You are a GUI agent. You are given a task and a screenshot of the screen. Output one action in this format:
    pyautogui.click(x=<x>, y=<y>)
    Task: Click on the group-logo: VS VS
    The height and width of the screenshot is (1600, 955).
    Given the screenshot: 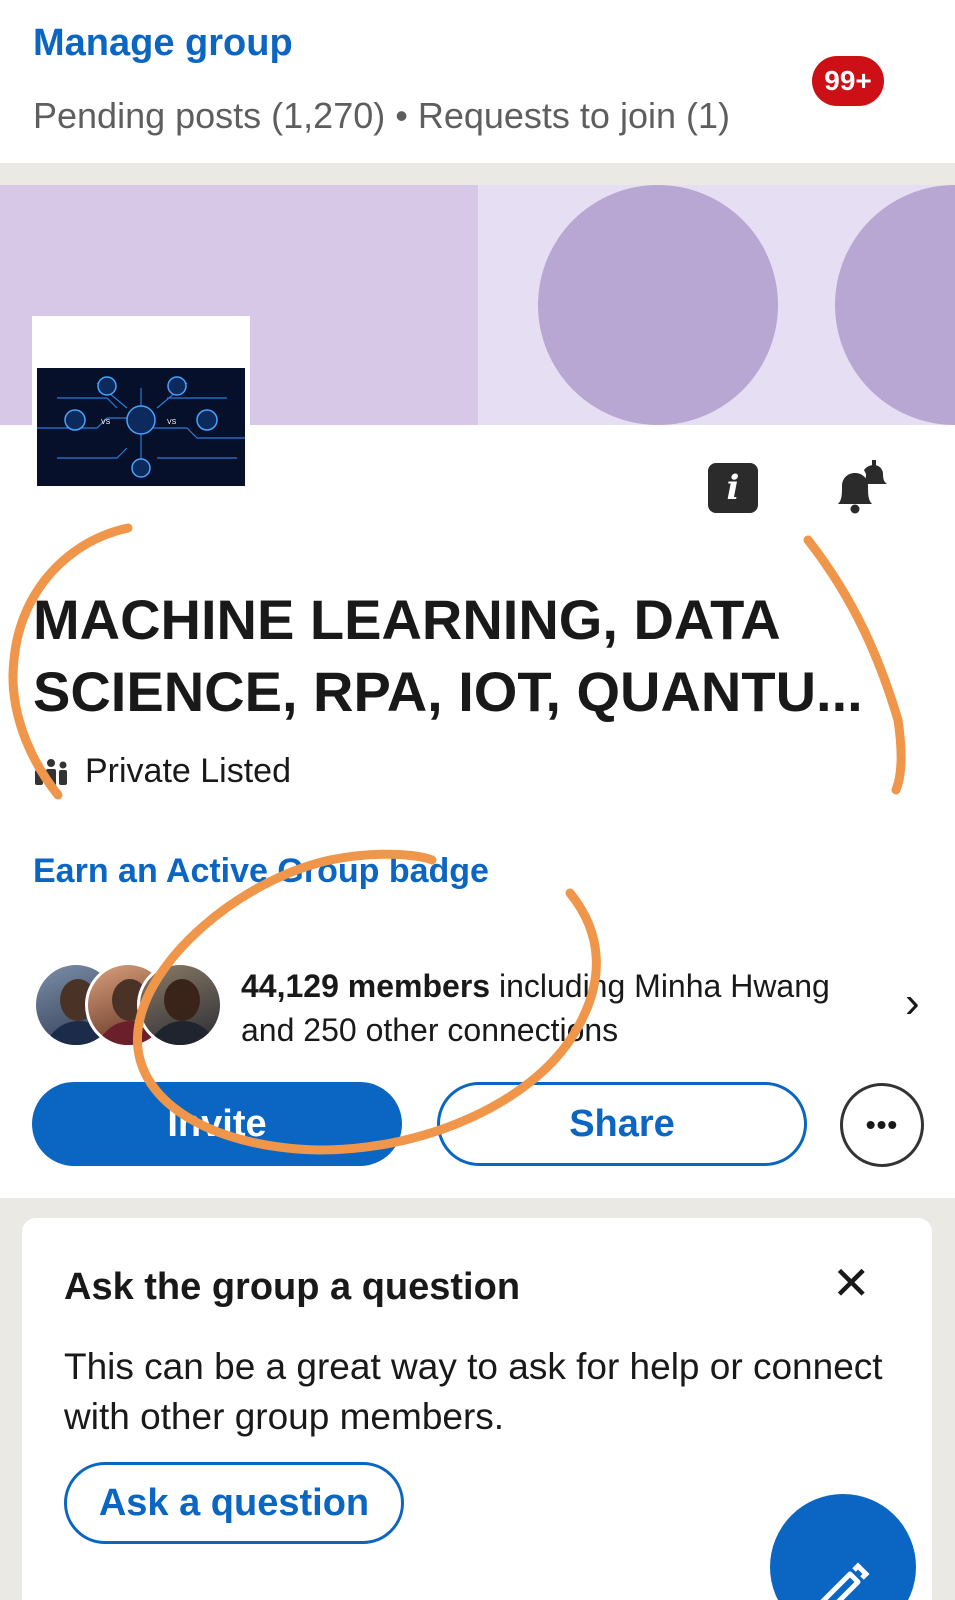 What is the action you would take?
    pyautogui.click(x=141, y=402)
    